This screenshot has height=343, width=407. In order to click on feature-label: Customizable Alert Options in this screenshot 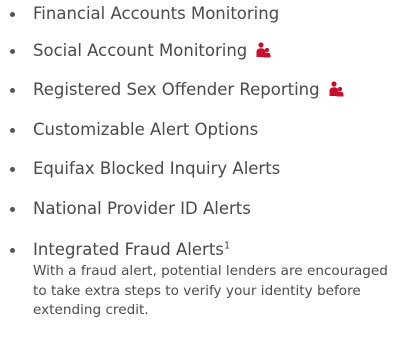, I will do `click(146, 129)`.